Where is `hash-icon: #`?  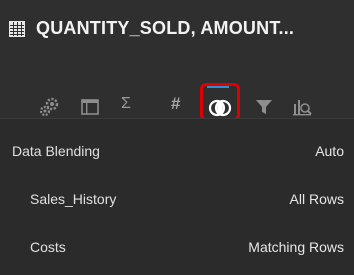
hash-icon: # is located at coordinates (175, 104).